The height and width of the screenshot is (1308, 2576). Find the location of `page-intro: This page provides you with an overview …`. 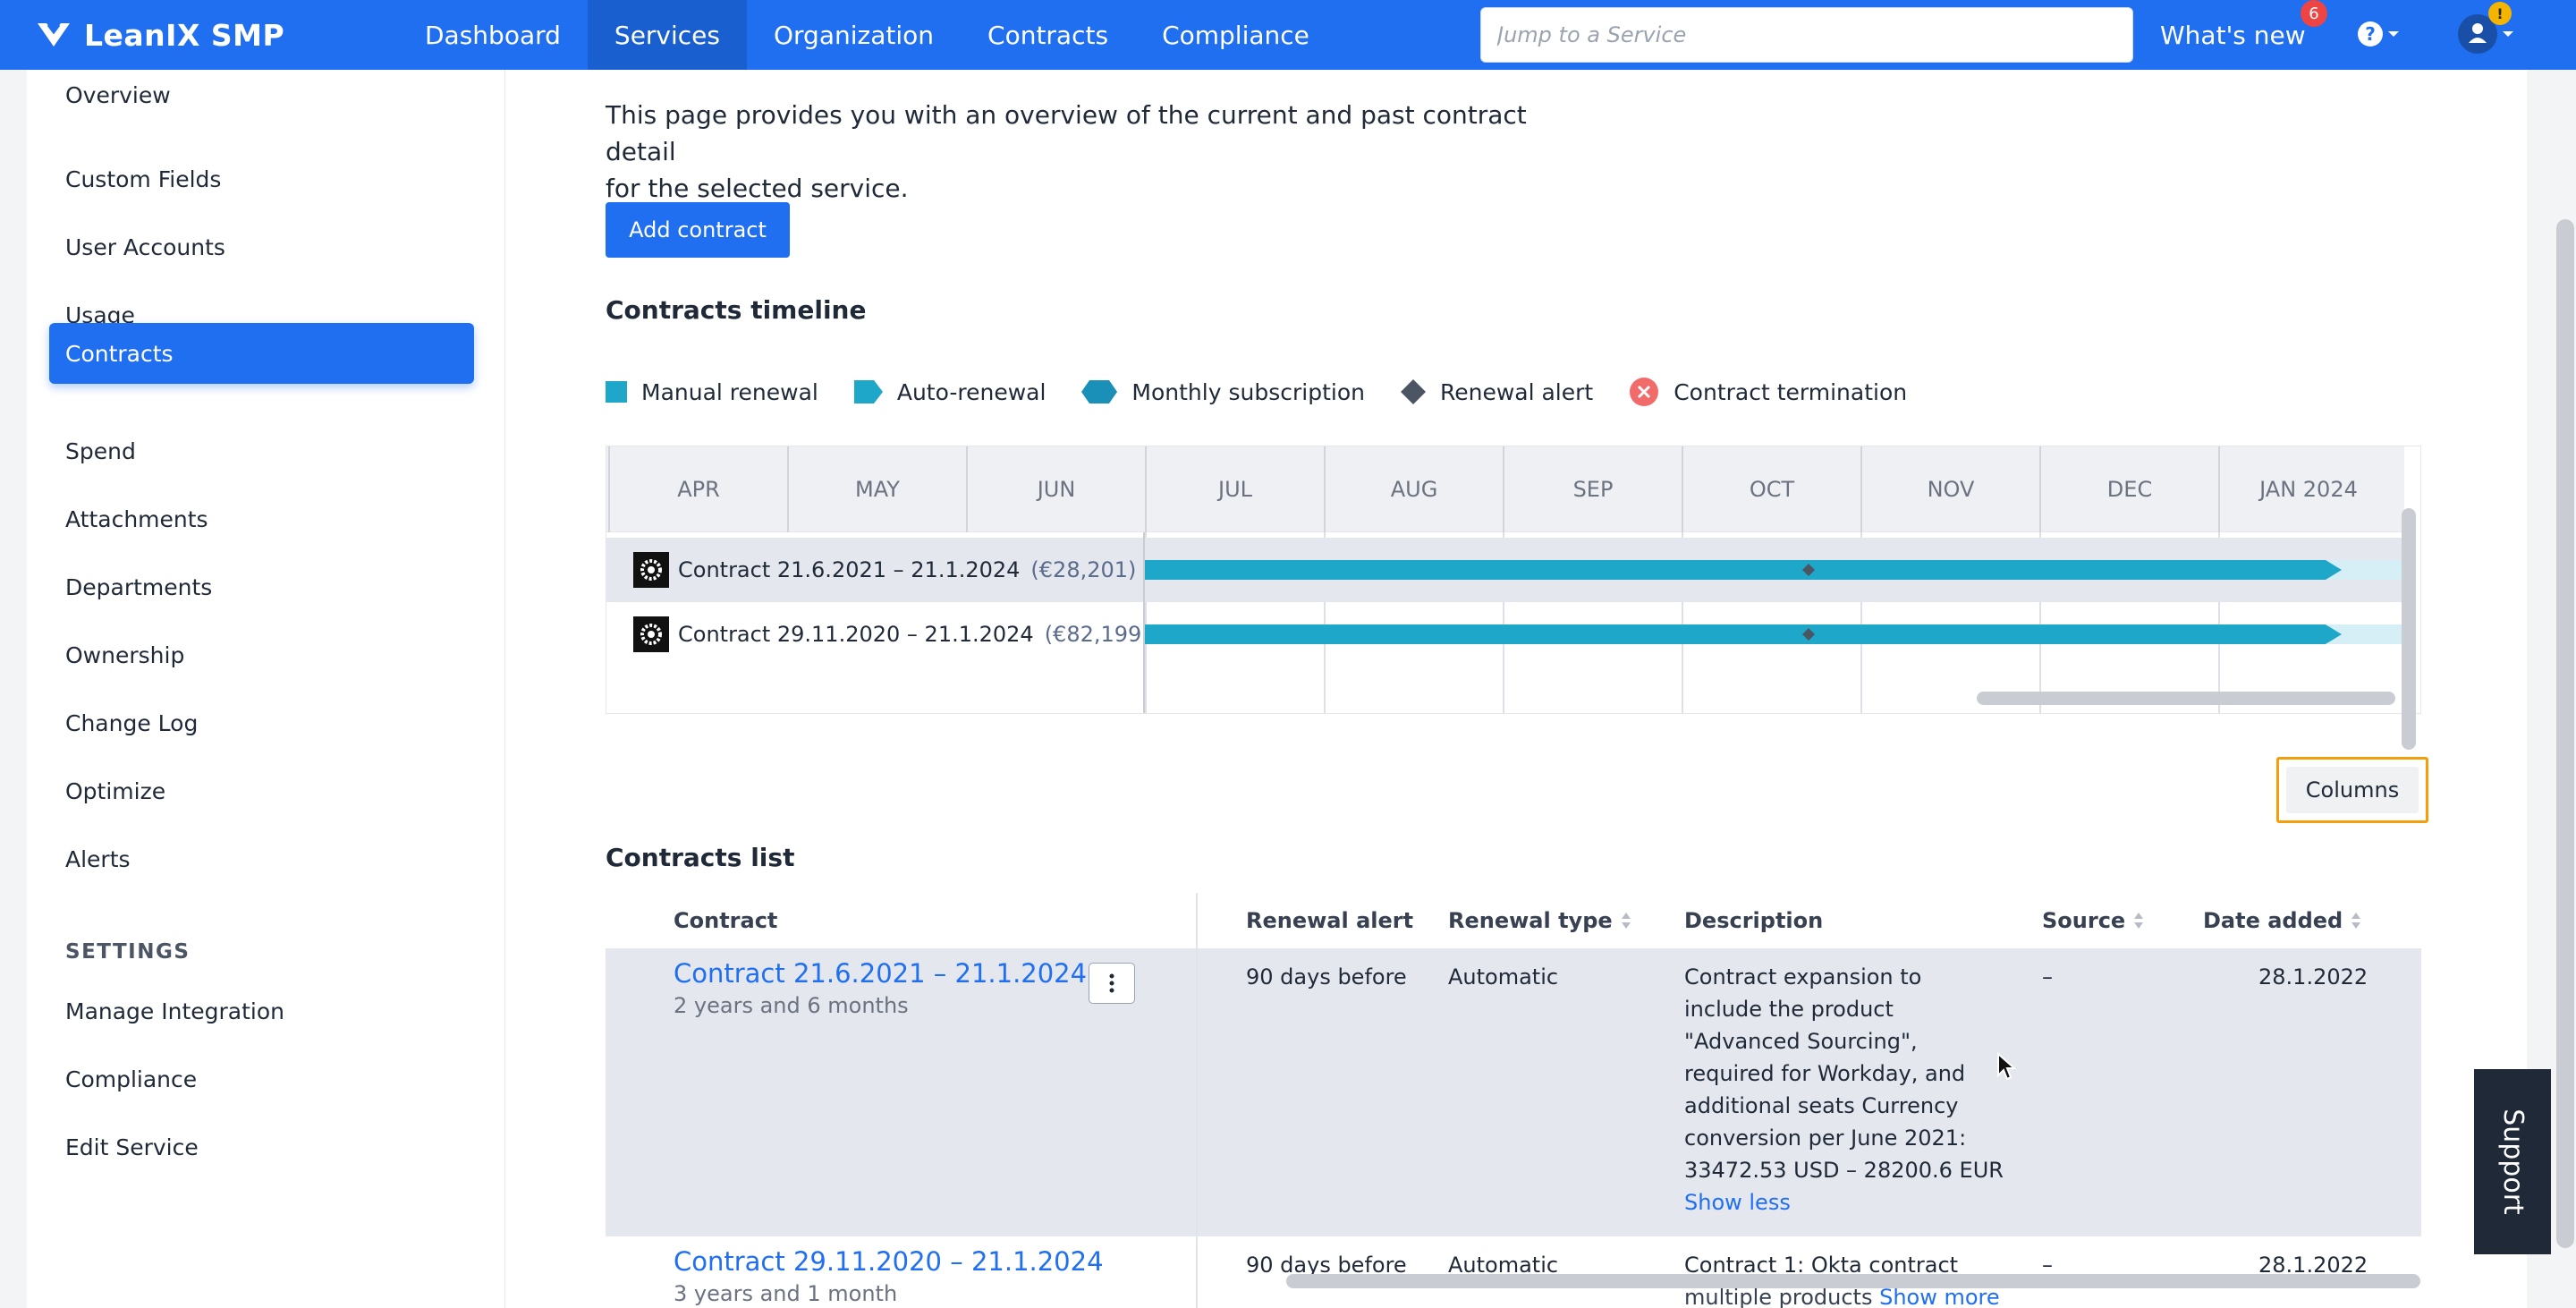

page-intro: This page provides you with an overview … is located at coordinates (1097, 152).